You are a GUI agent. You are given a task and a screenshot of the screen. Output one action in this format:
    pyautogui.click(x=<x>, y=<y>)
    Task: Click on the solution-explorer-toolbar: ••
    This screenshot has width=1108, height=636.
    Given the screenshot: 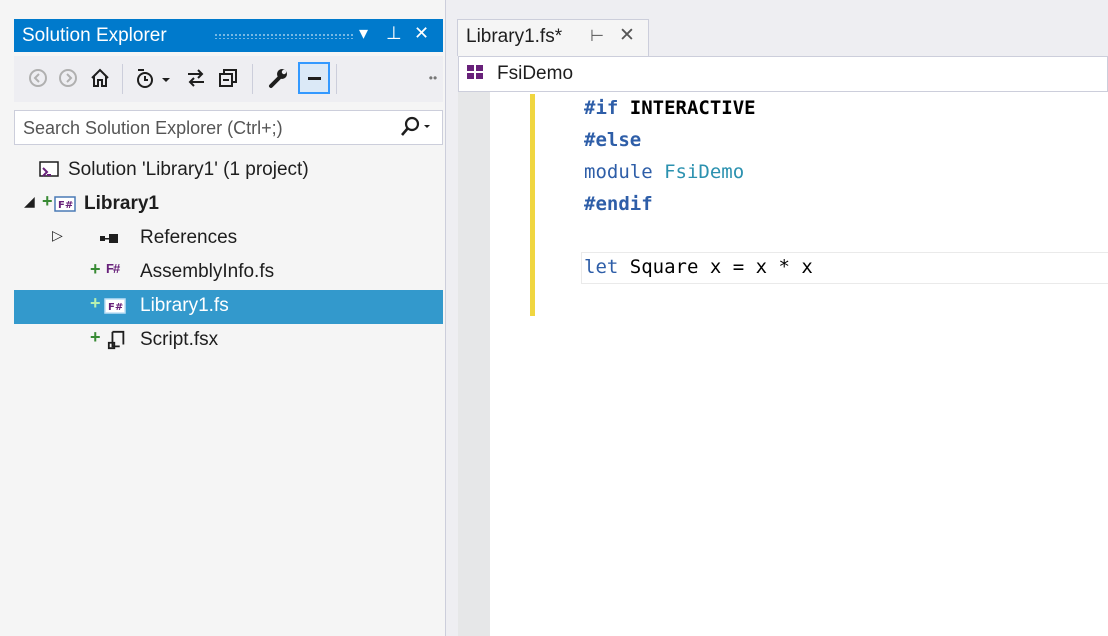 What is the action you would take?
    pyautogui.click(x=228, y=79)
    